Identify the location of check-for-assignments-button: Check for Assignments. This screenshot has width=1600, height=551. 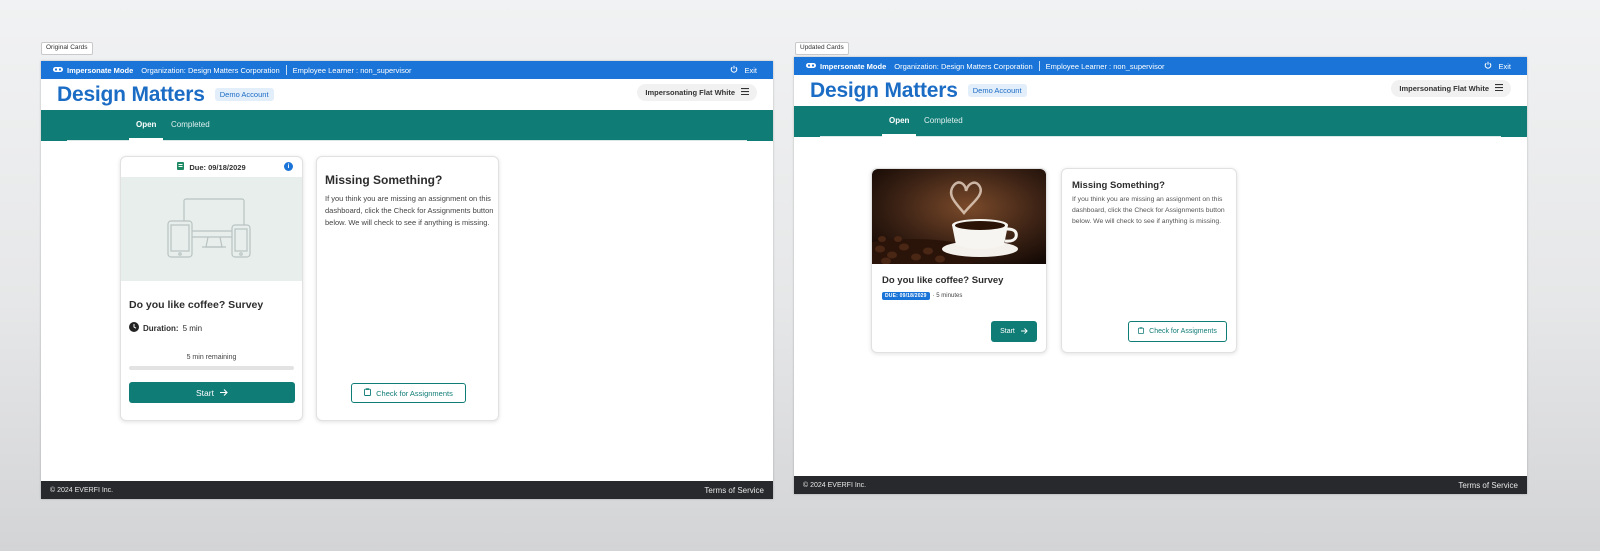
(408, 393).